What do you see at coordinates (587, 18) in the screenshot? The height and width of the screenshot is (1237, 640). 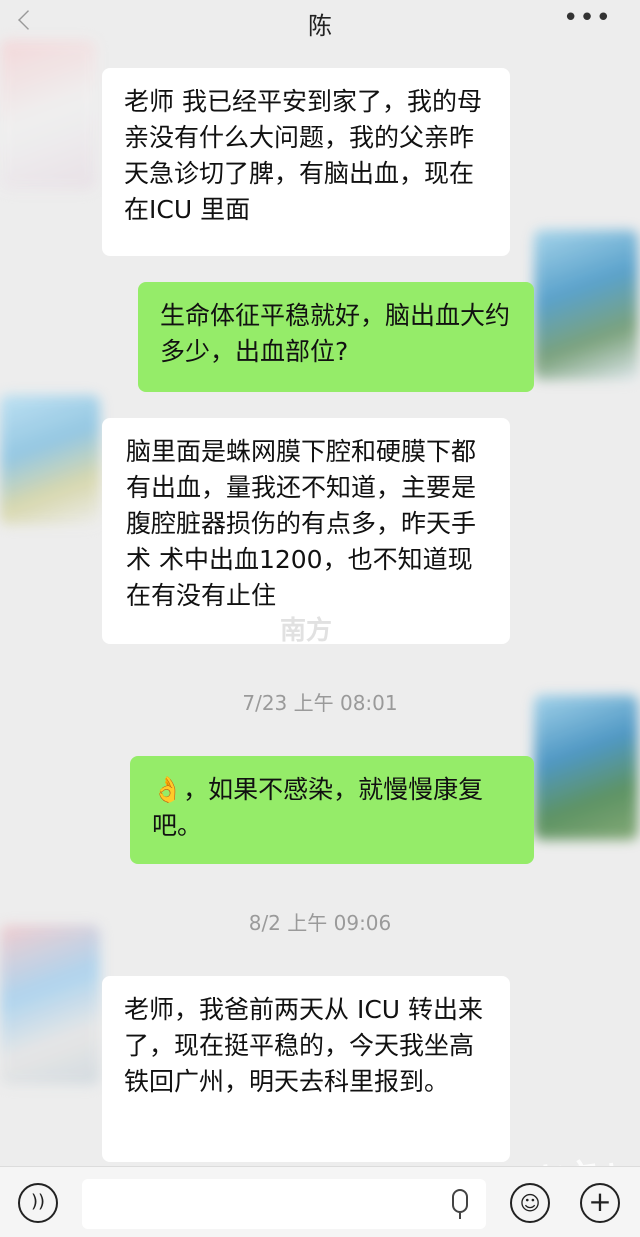 I see `more-options-icon: •••` at bounding box center [587, 18].